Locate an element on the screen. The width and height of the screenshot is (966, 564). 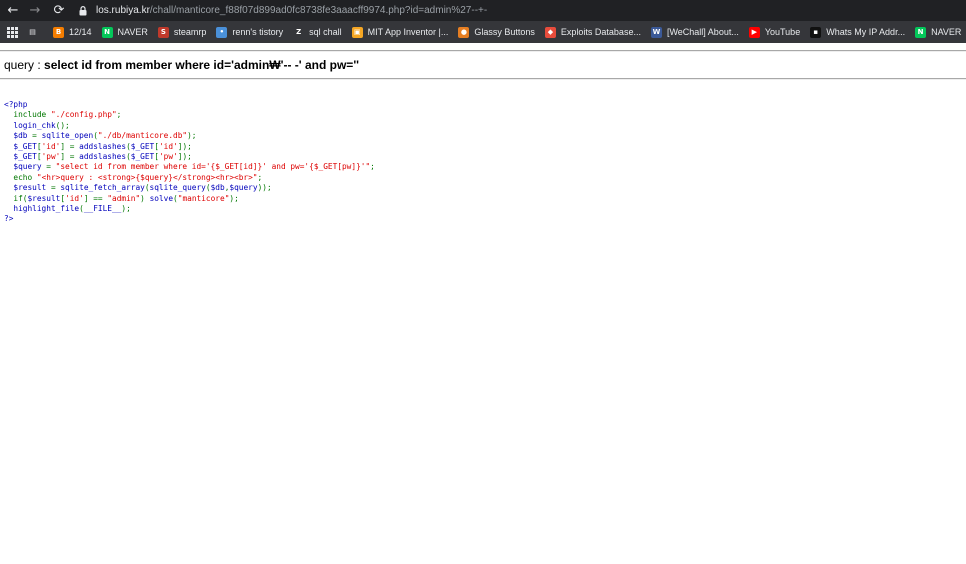
bookmark-item: B 12/14 is located at coordinates (72, 32).